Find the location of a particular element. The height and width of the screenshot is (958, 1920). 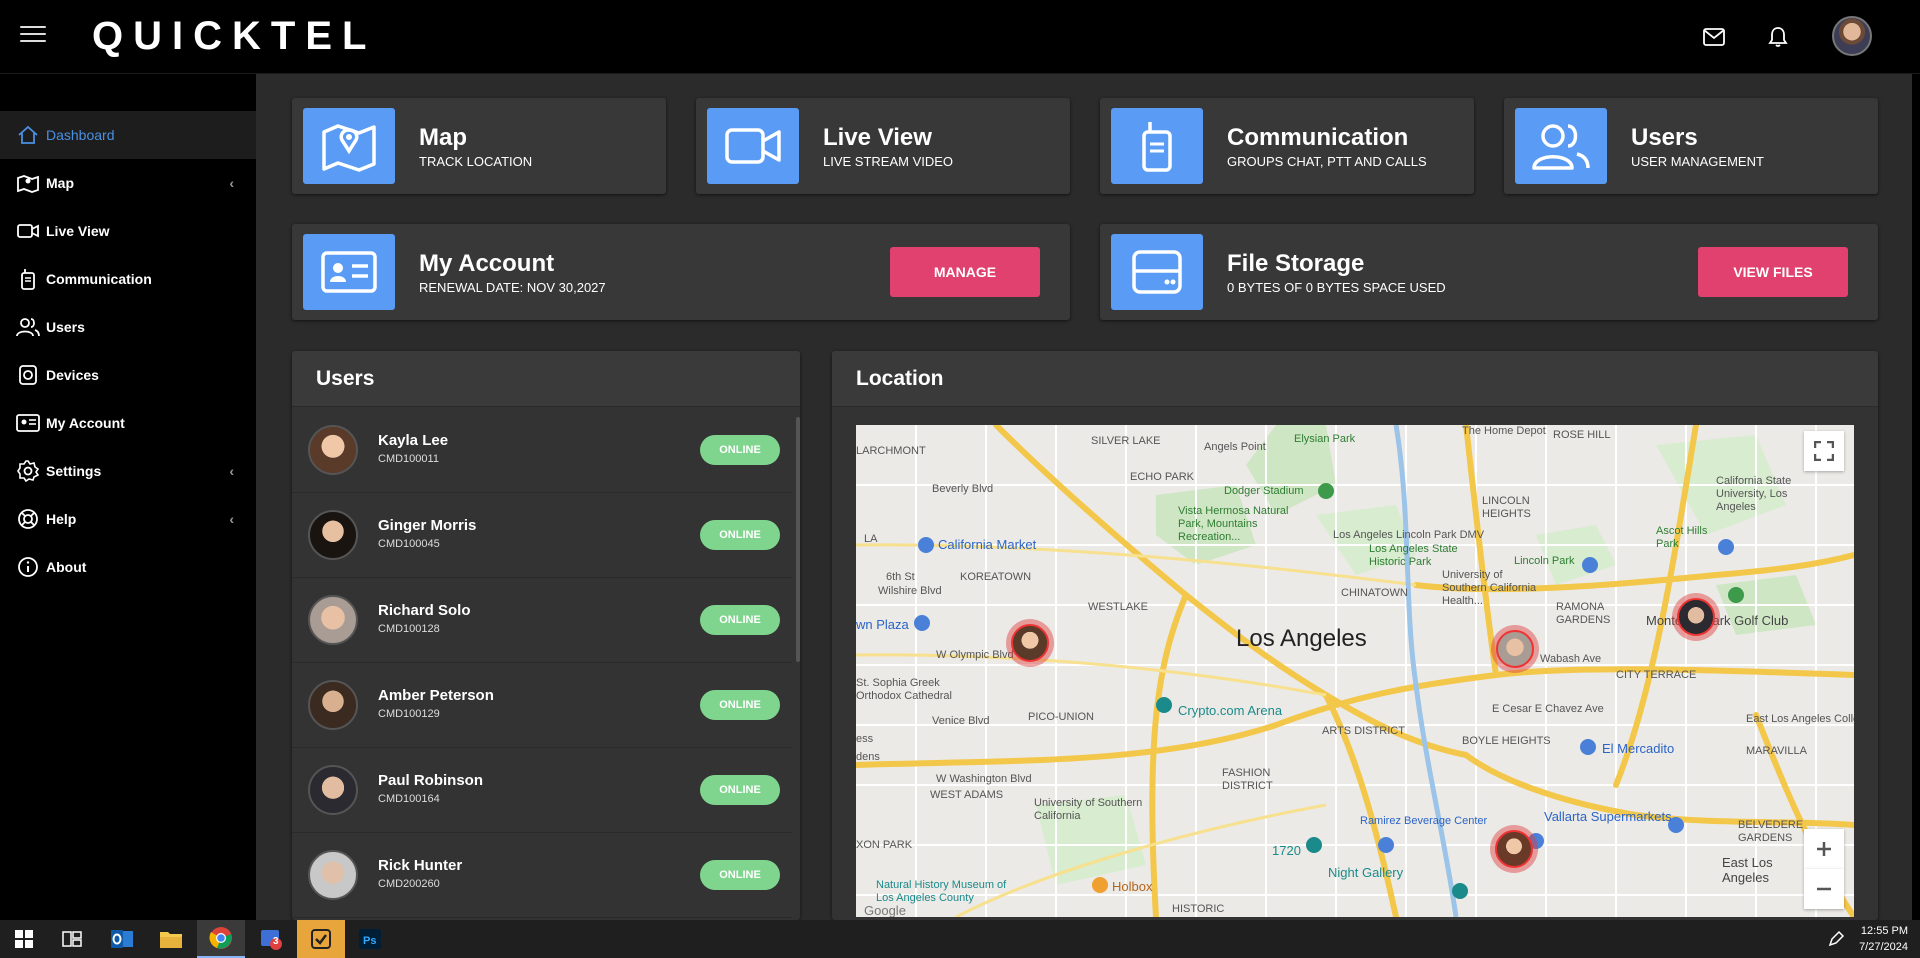

communication-card: Communication GROUPS CHAT, PTT AND CALLS is located at coordinates (1287, 146).